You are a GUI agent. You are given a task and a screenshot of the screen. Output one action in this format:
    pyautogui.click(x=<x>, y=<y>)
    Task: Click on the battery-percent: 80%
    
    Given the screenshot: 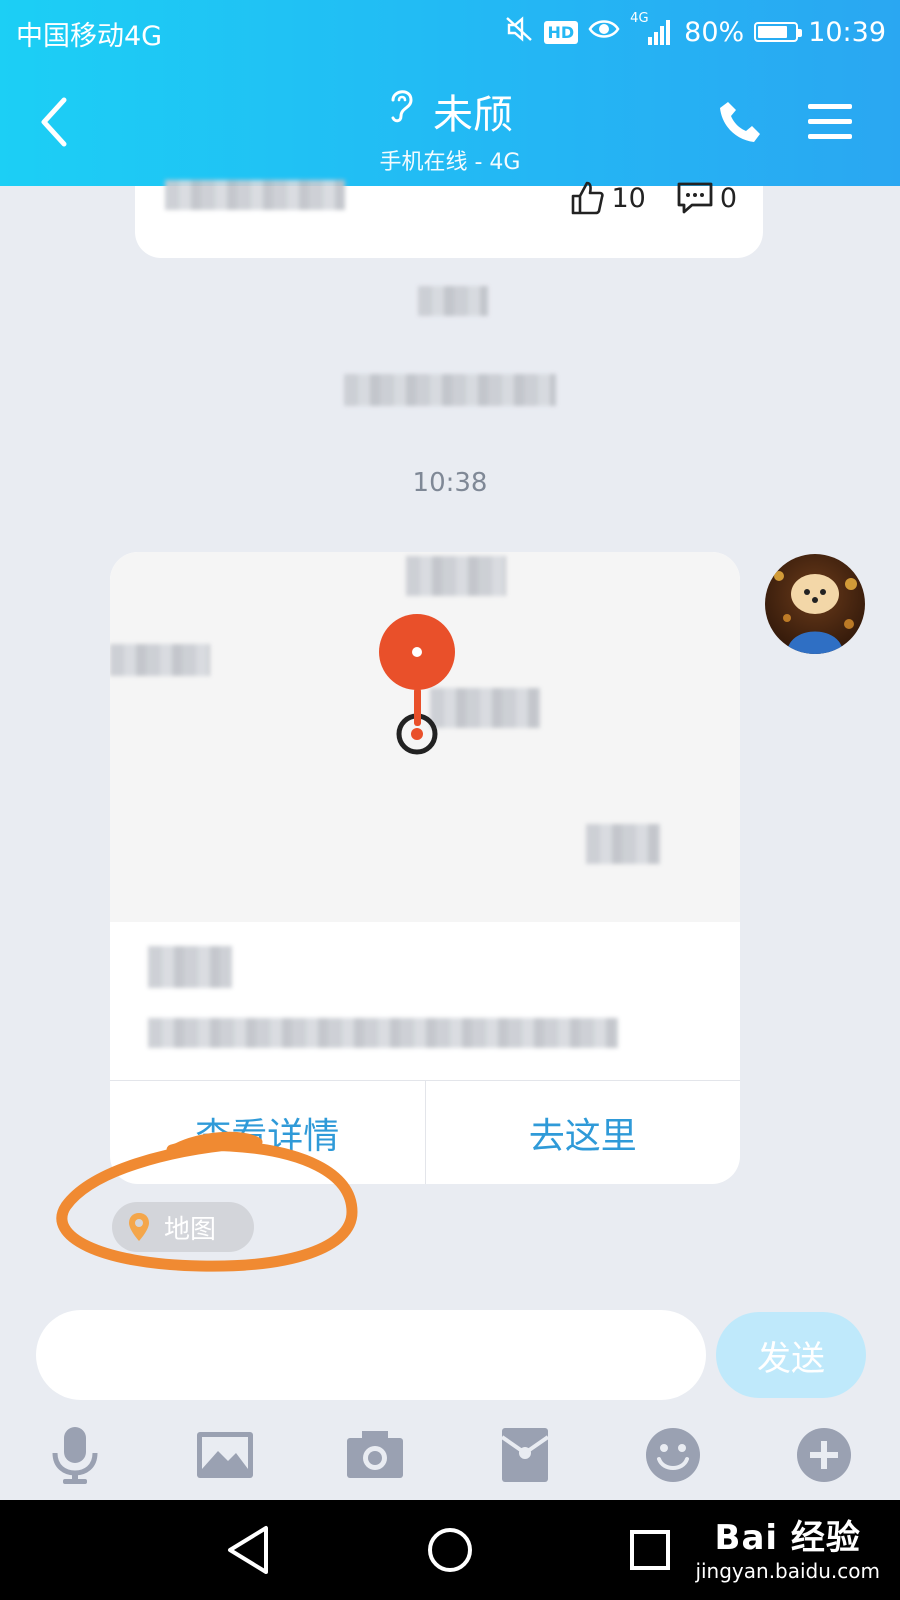 What is the action you would take?
    pyautogui.click(x=714, y=32)
    